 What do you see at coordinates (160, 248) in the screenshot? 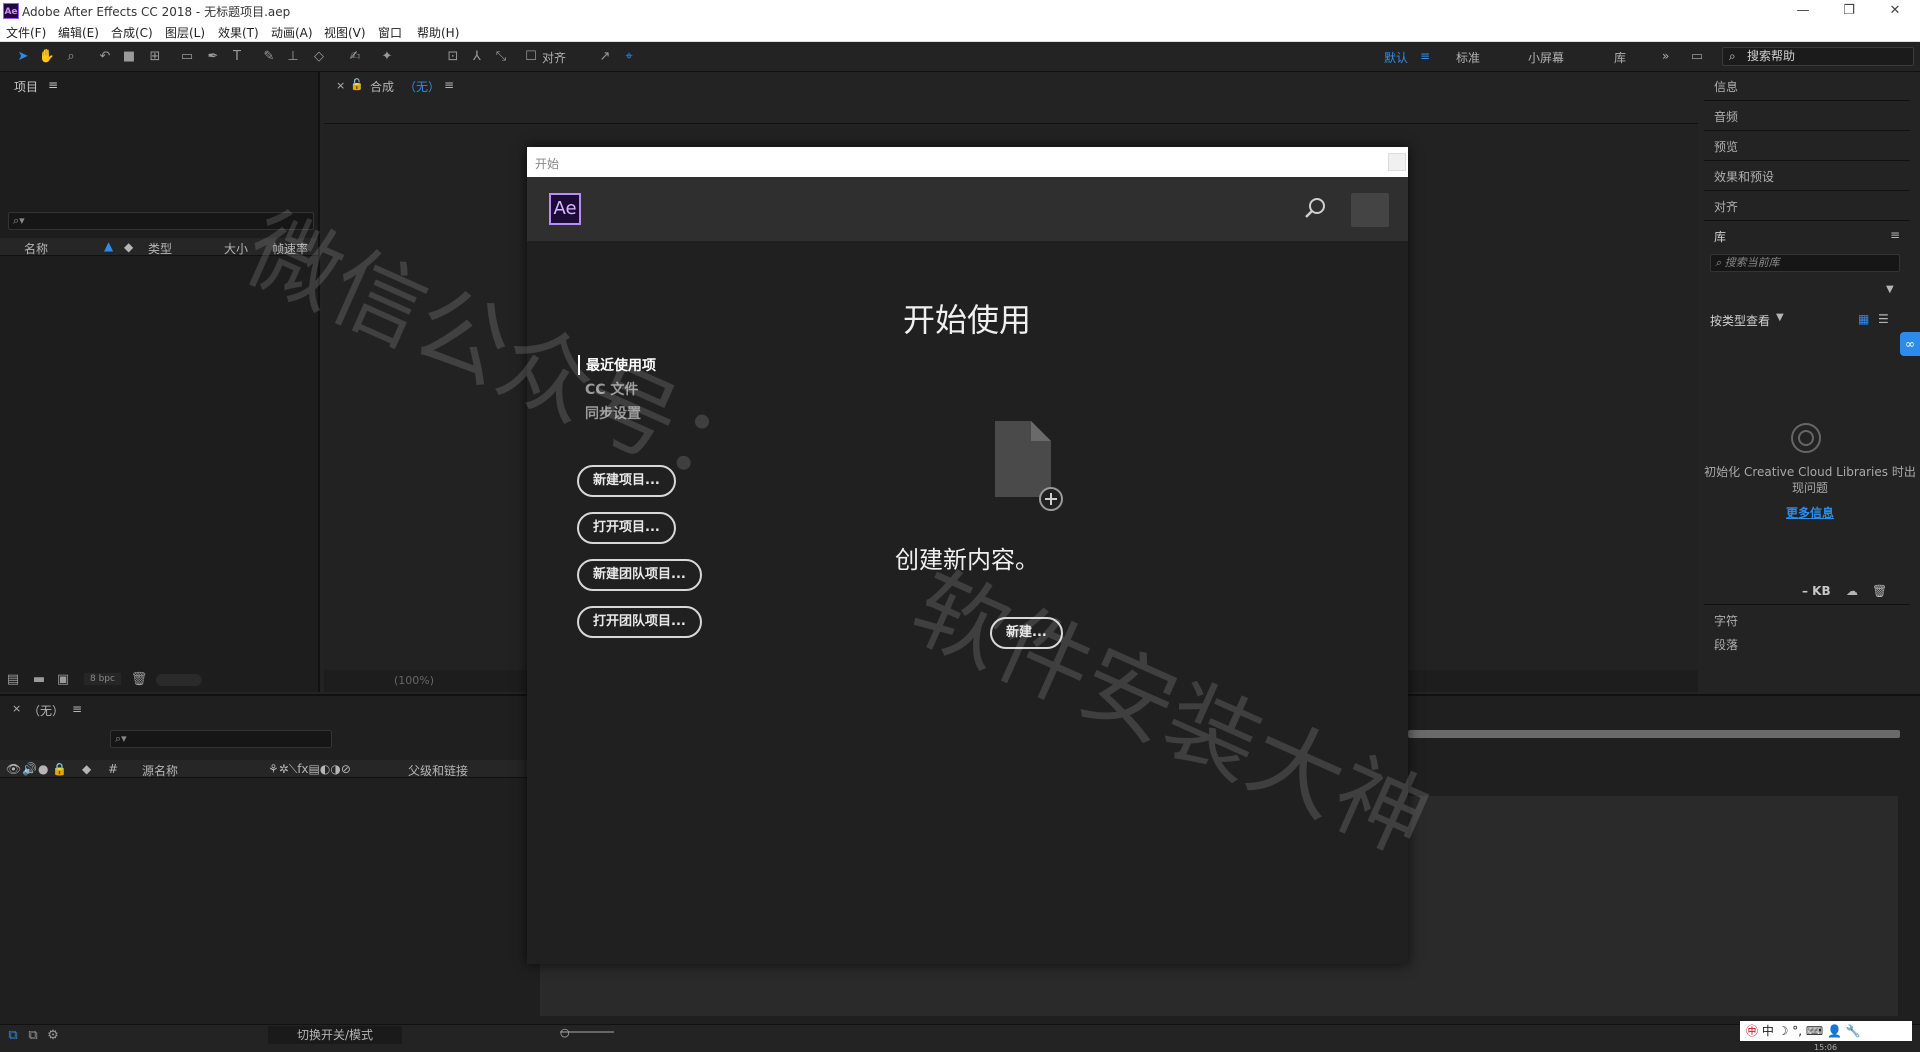
I see `column-type: 类型` at bounding box center [160, 248].